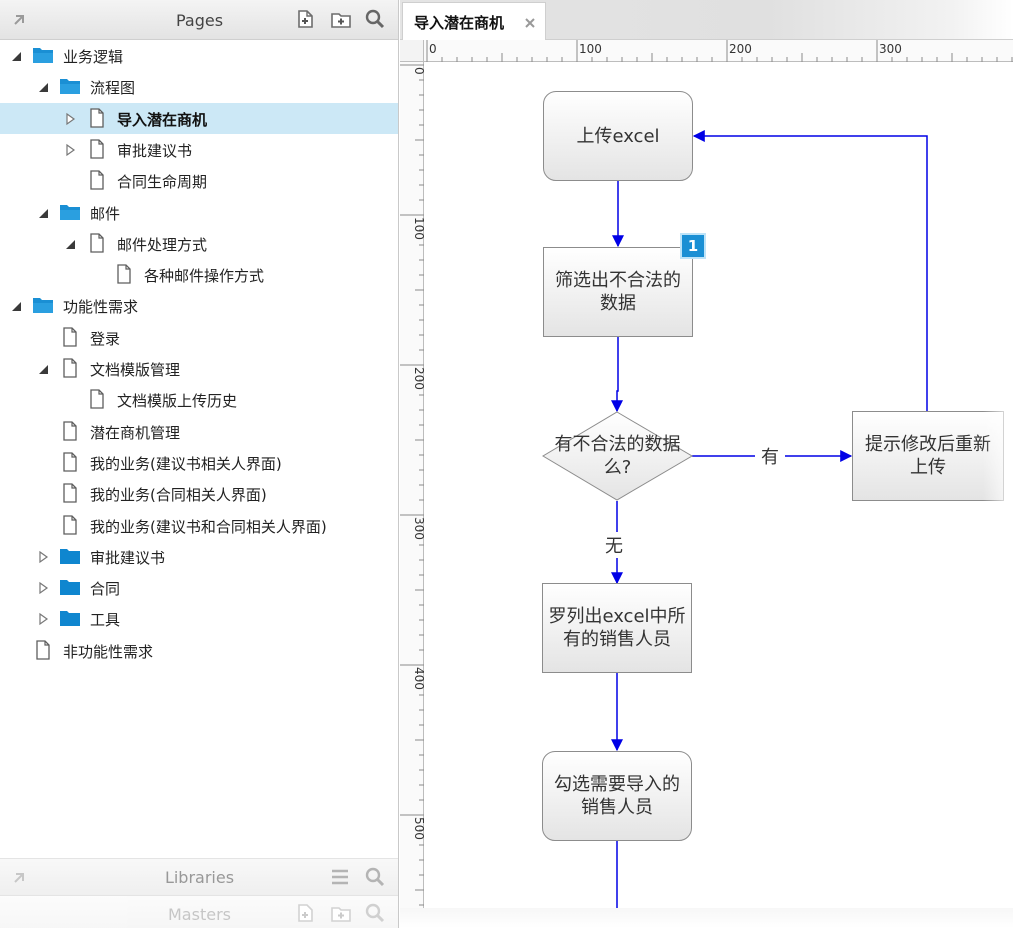  What do you see at coordinates (135, 370) in the screenshot?
I see `tree-item-label: 文档模版管理` at bounding box center [135, 370].